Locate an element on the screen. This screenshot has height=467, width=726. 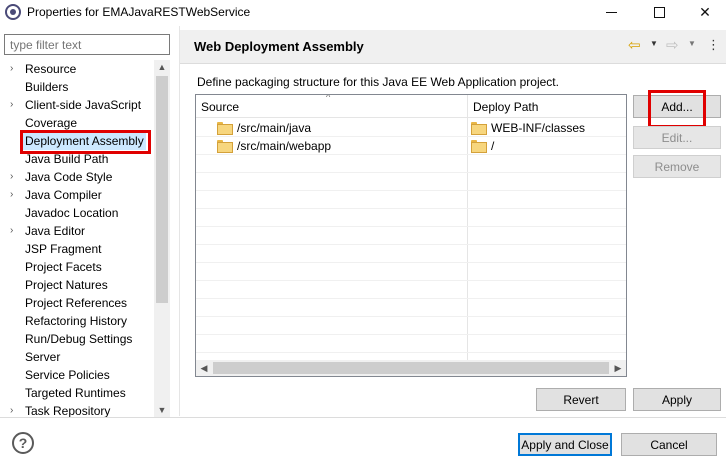
page-header: Web Deployment Assembly ⇦ ▼ ⇨ ▼ ⋮ is located at coordinates (453, 46).